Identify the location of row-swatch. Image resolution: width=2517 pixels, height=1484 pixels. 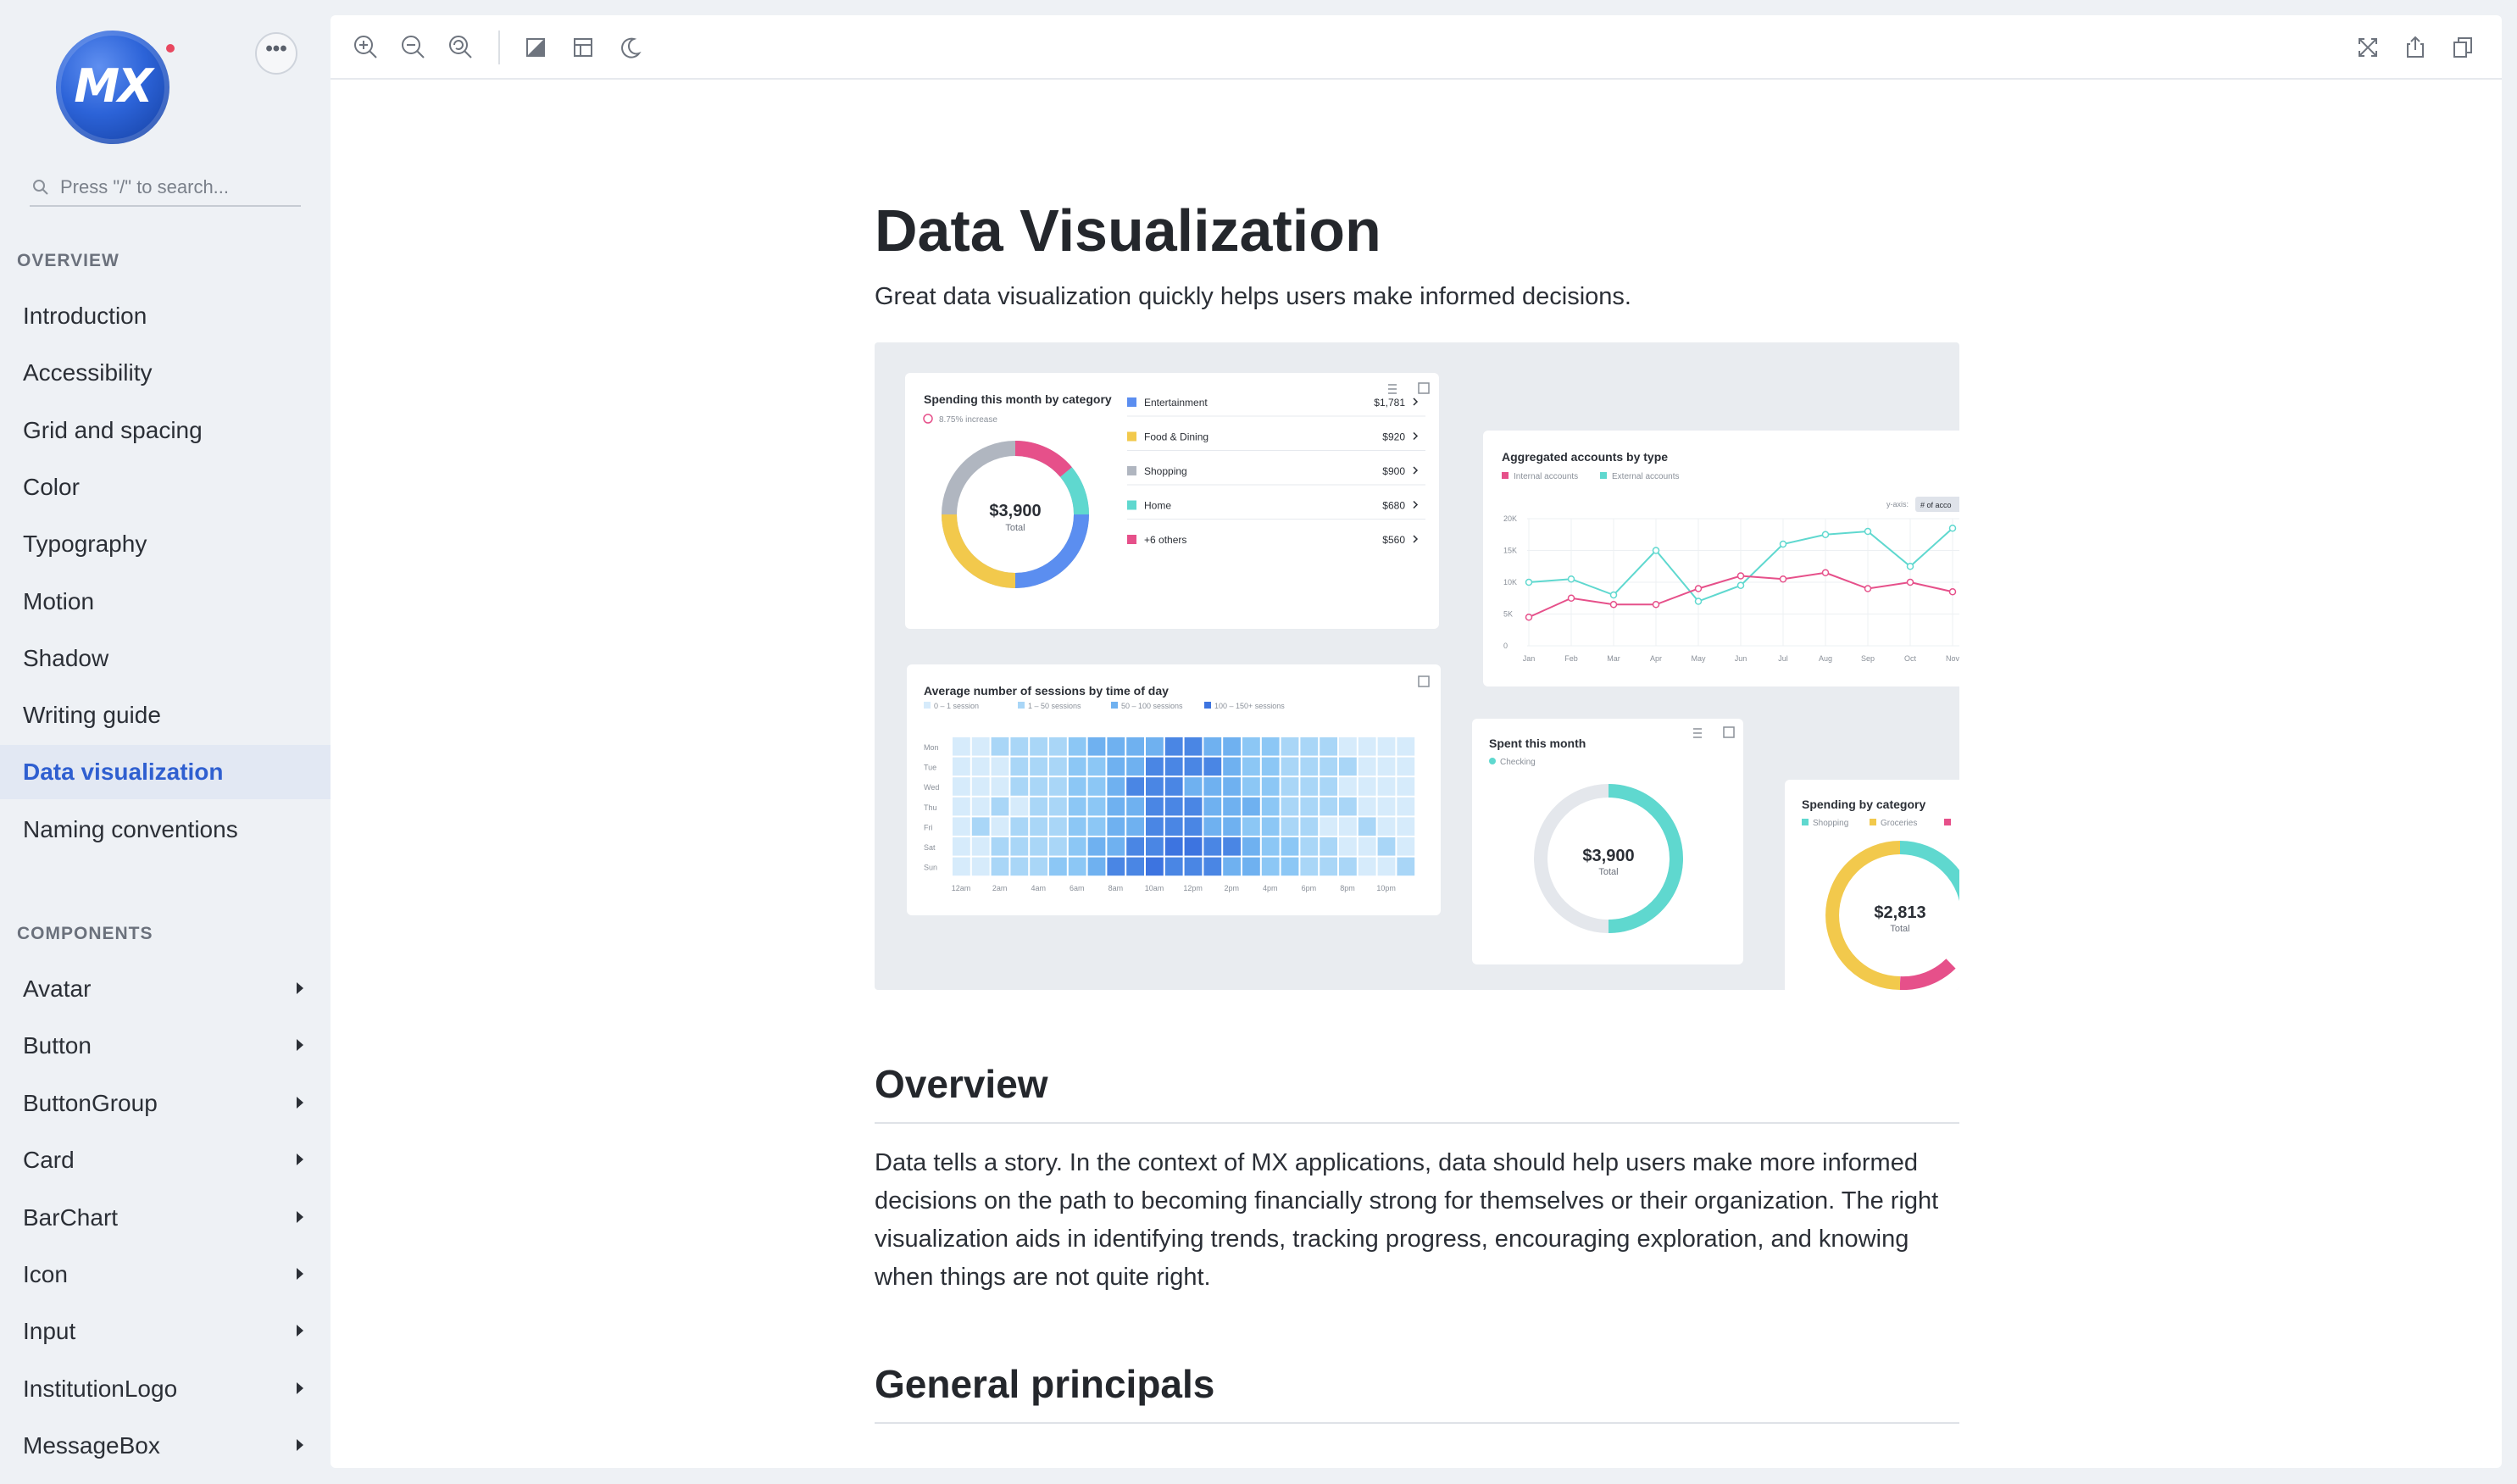
(1131, 539).